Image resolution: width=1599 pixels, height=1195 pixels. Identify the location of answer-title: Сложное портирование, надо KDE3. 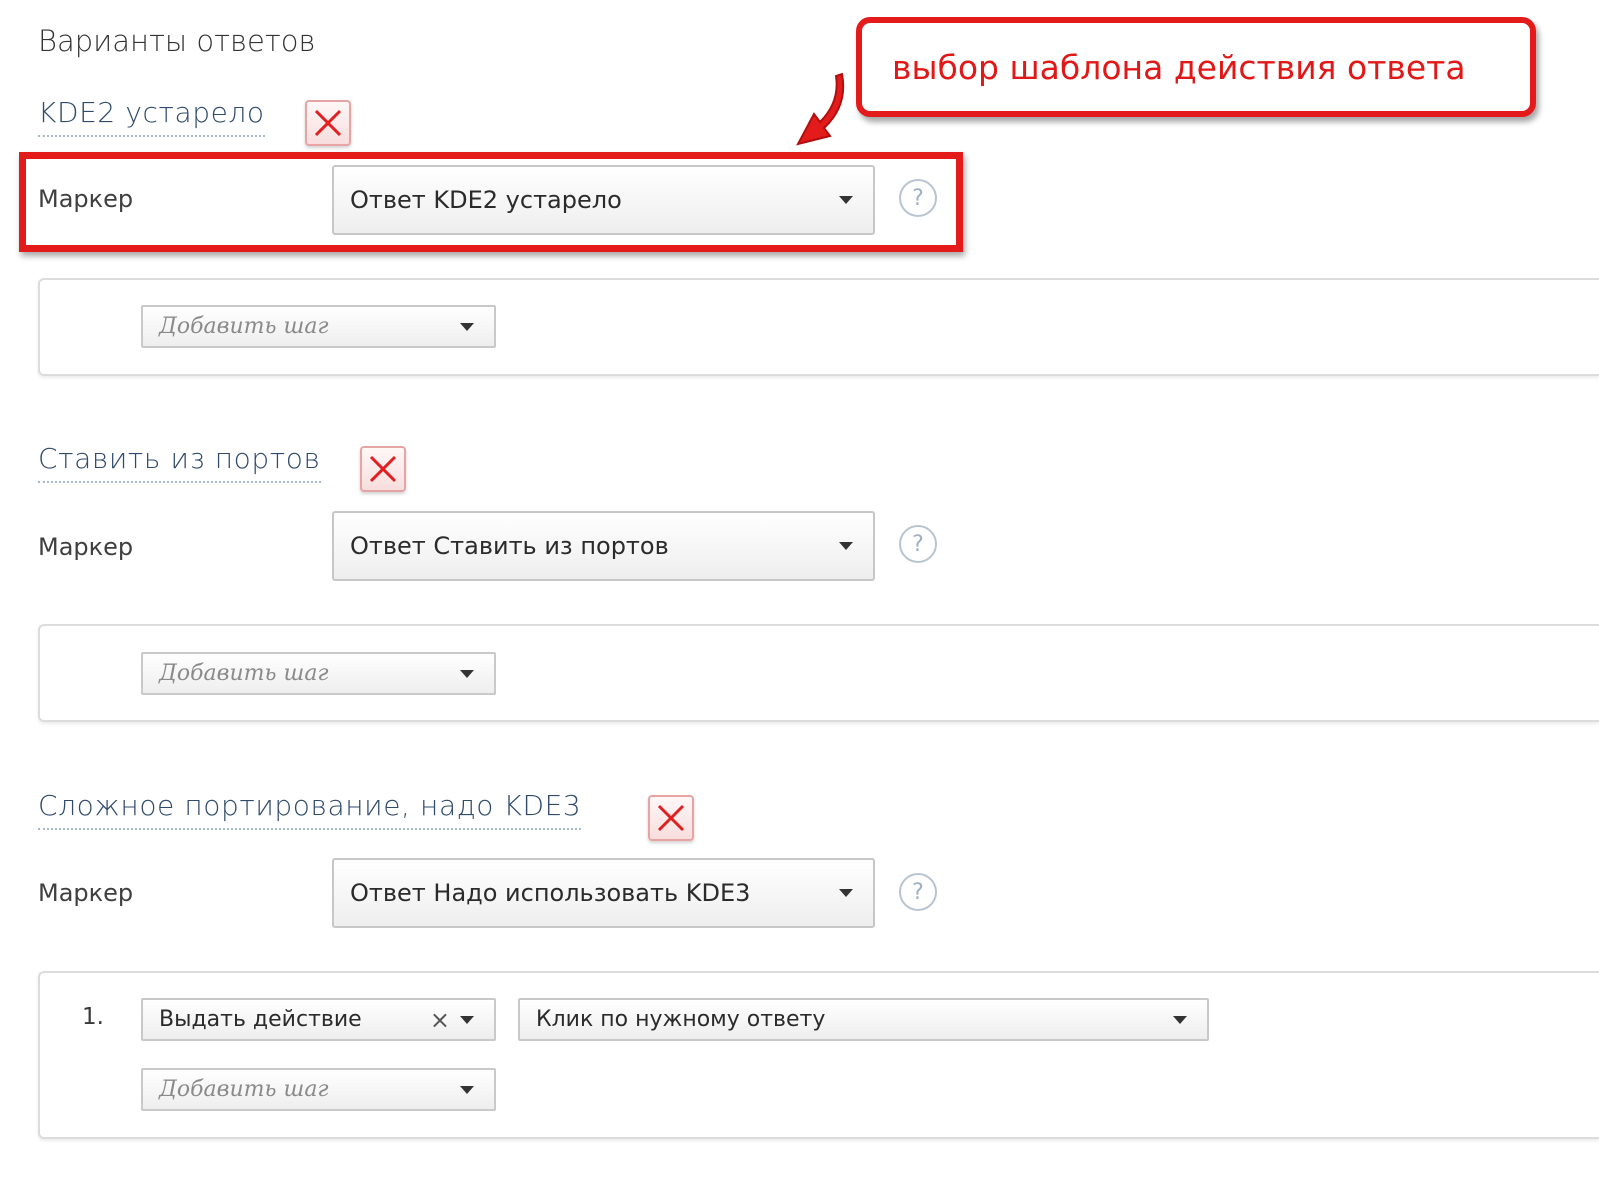
(310, 809).